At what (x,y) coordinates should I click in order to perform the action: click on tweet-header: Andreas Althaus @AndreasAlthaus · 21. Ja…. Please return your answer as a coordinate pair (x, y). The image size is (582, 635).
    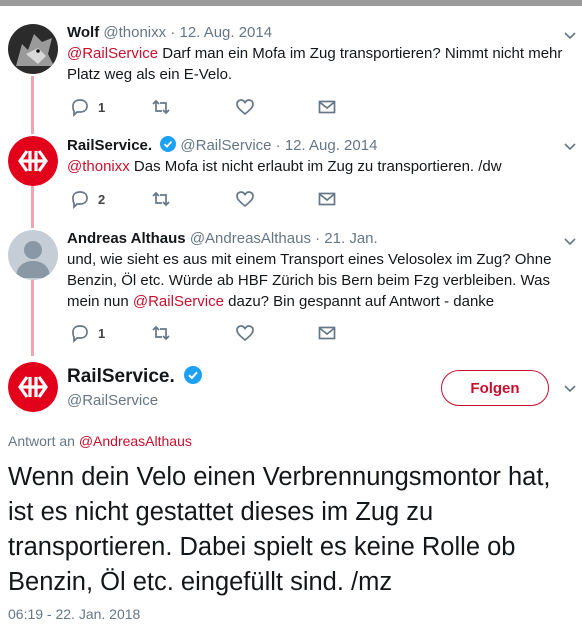
    Looking at the image, I should click on (222, 238).